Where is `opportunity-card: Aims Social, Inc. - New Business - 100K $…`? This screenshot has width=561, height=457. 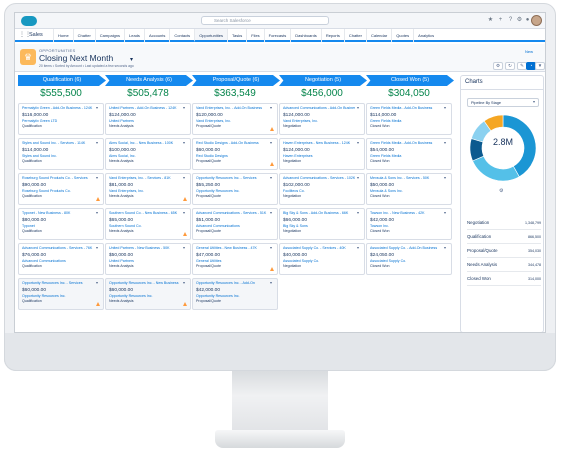
opportunity-card: Aims Social, Inc. - New Business - 100K $… is located at coordinates (148, 154).